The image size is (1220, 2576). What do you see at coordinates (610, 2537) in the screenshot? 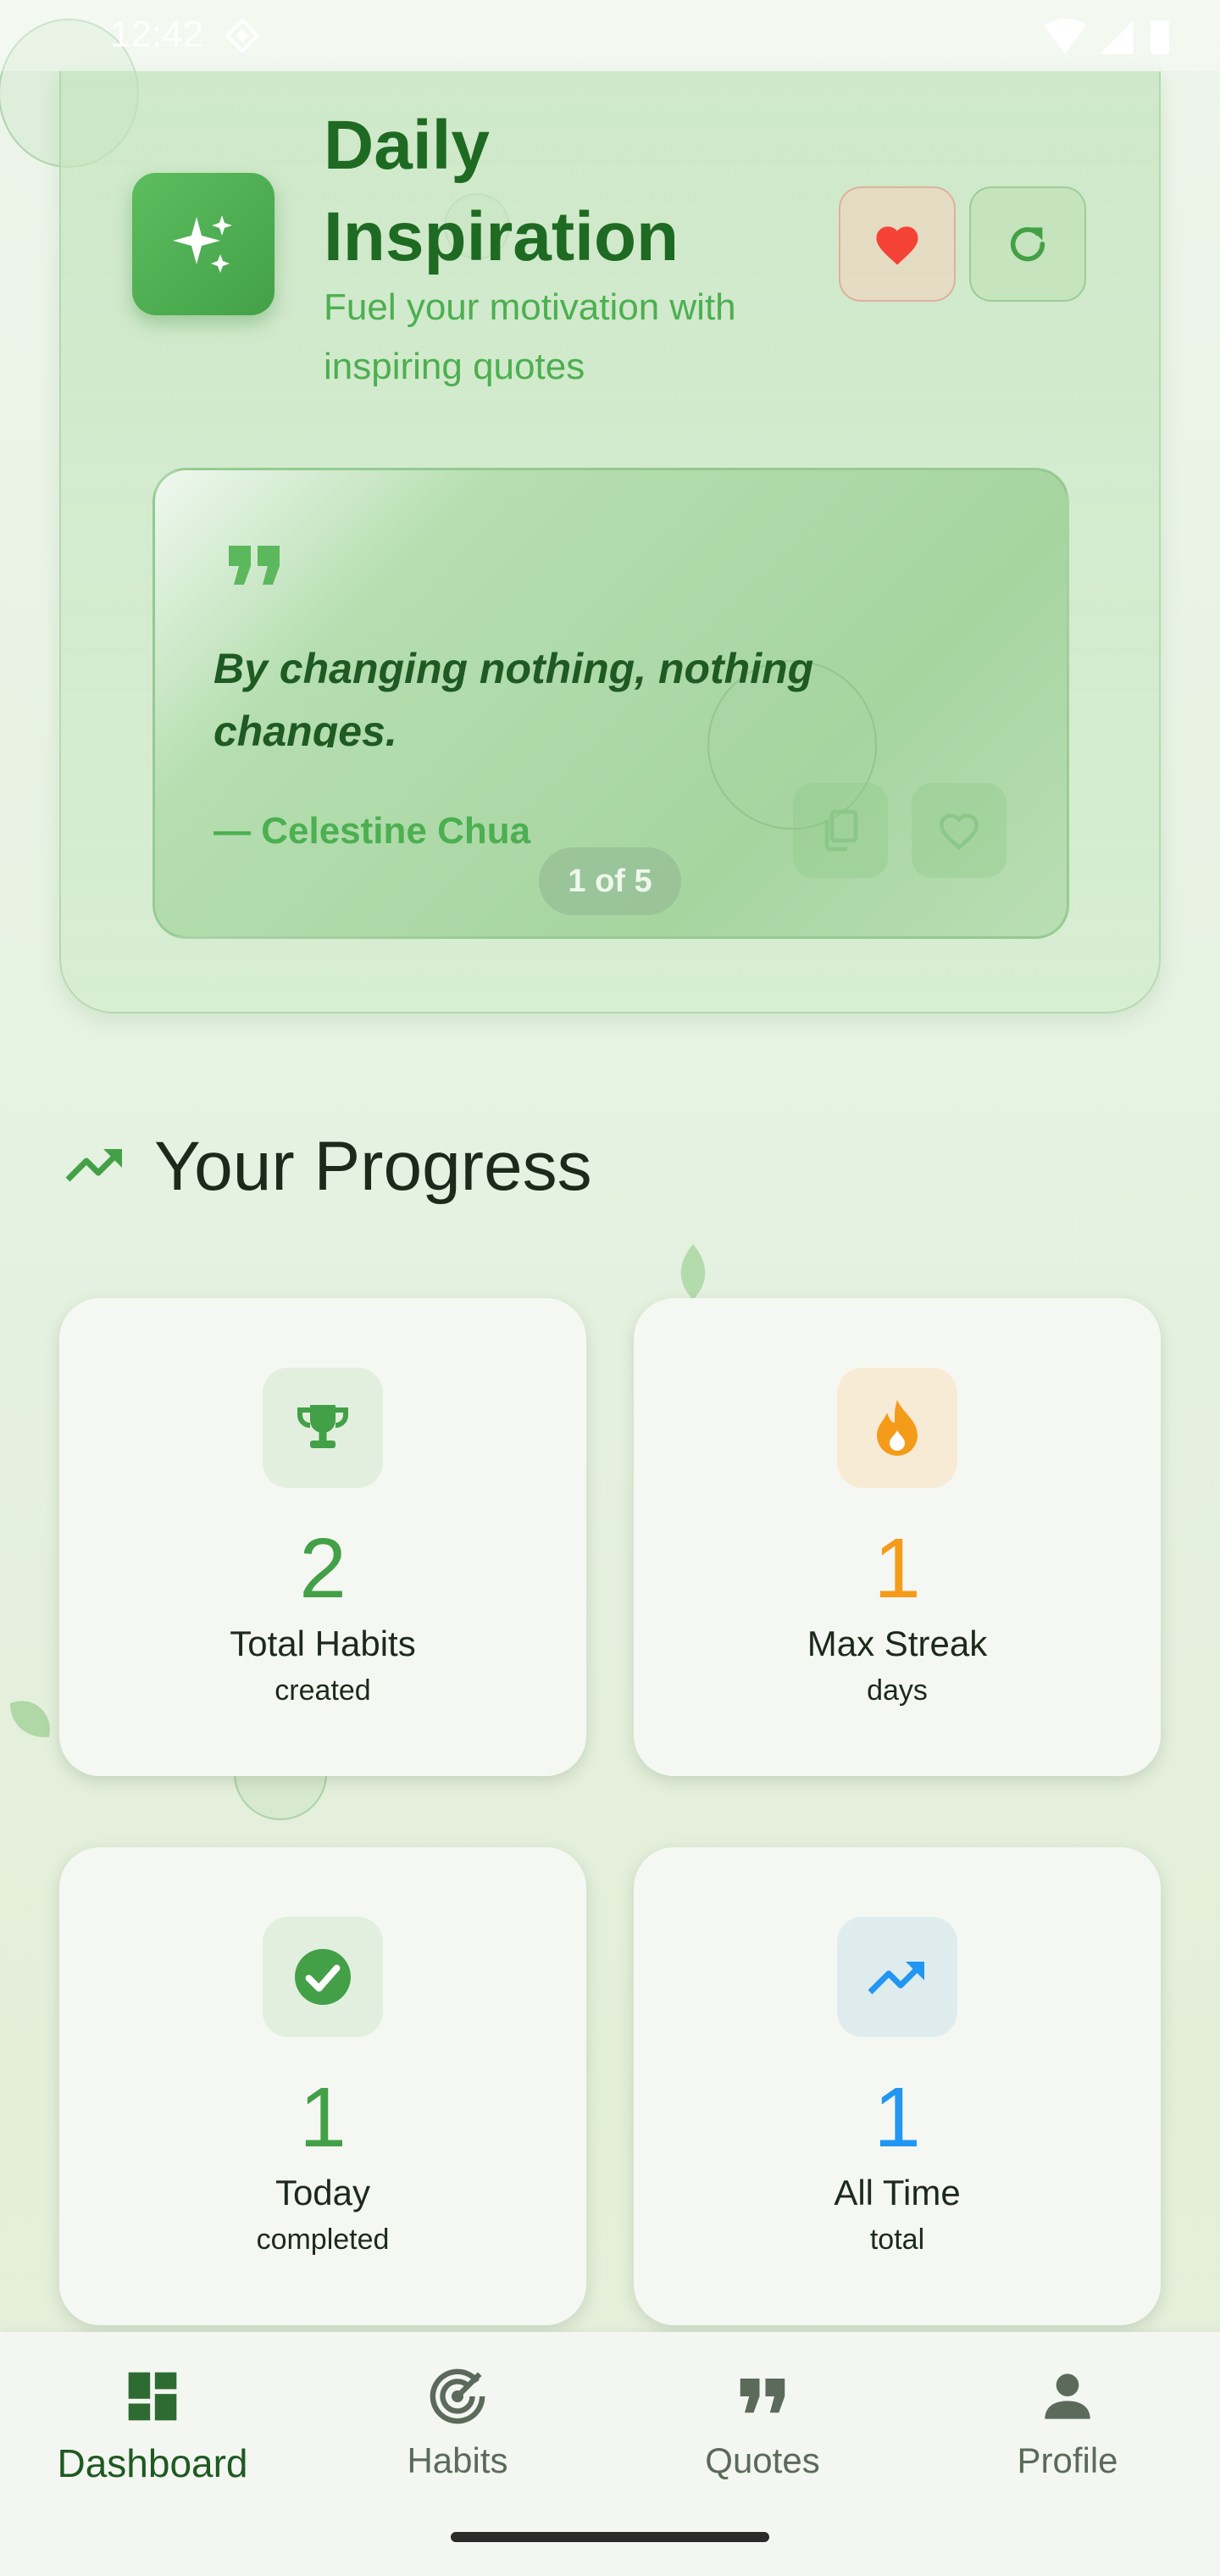
I see `home-indicator` at bounding box center [610, 2537].